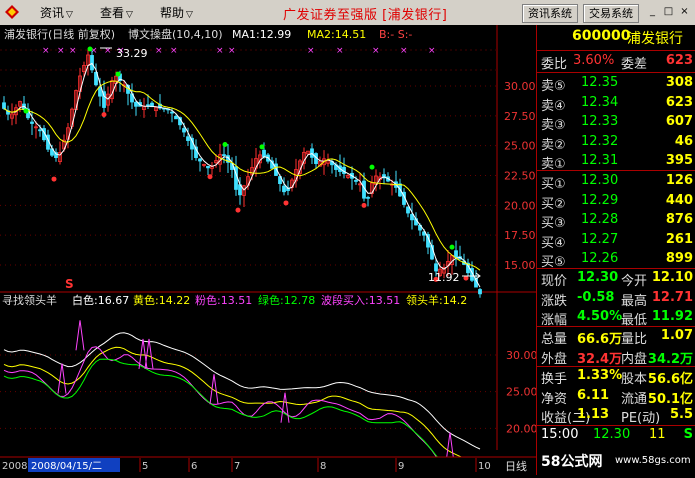 This screenshot has width=695, height=478. What do you see at coordinates (401, 466) in the screenshot?
I see `month-label: 9` at bounding box center [401, 466].